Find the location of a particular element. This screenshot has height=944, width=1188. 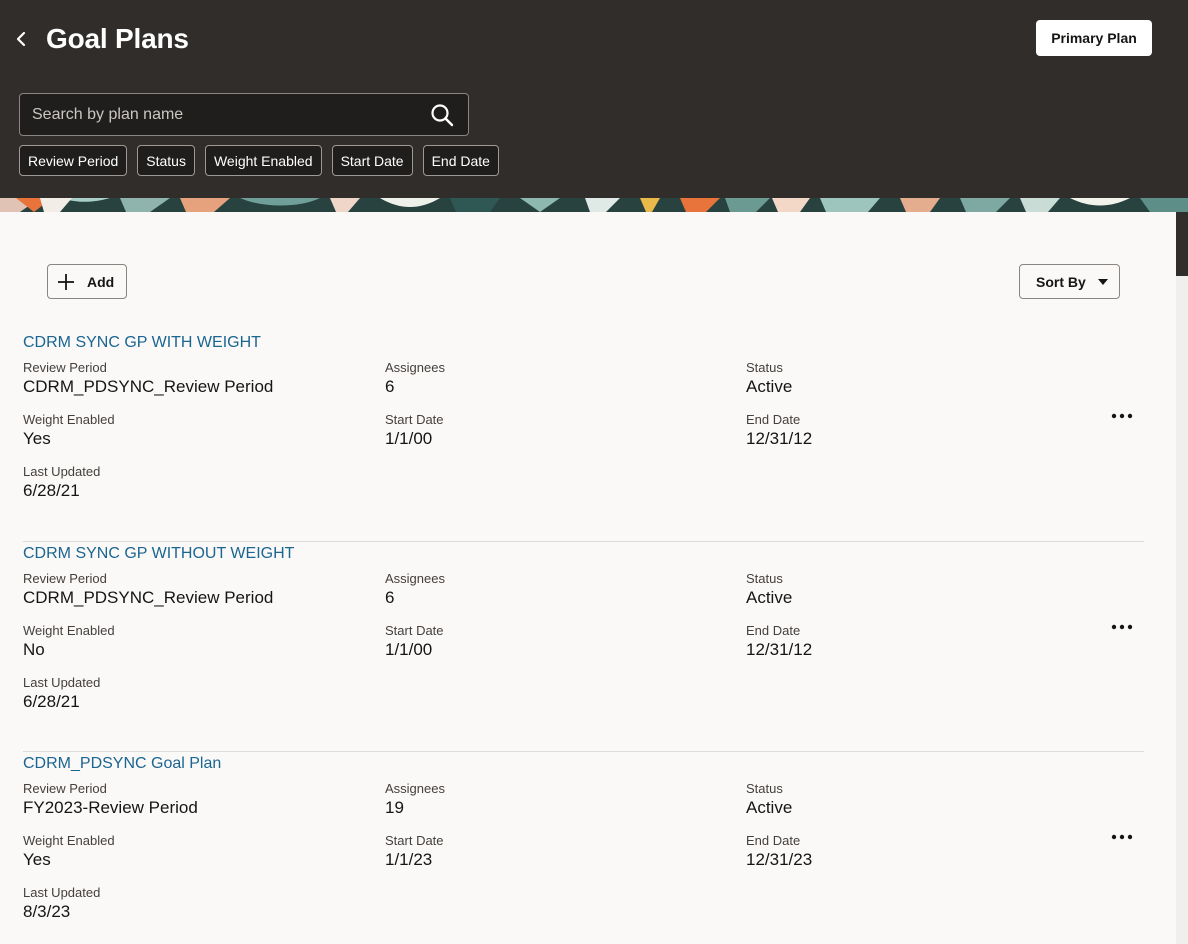

plan-name-link: CDRM_PDSYNC Goal Plan is located at coordinates (122, 764).